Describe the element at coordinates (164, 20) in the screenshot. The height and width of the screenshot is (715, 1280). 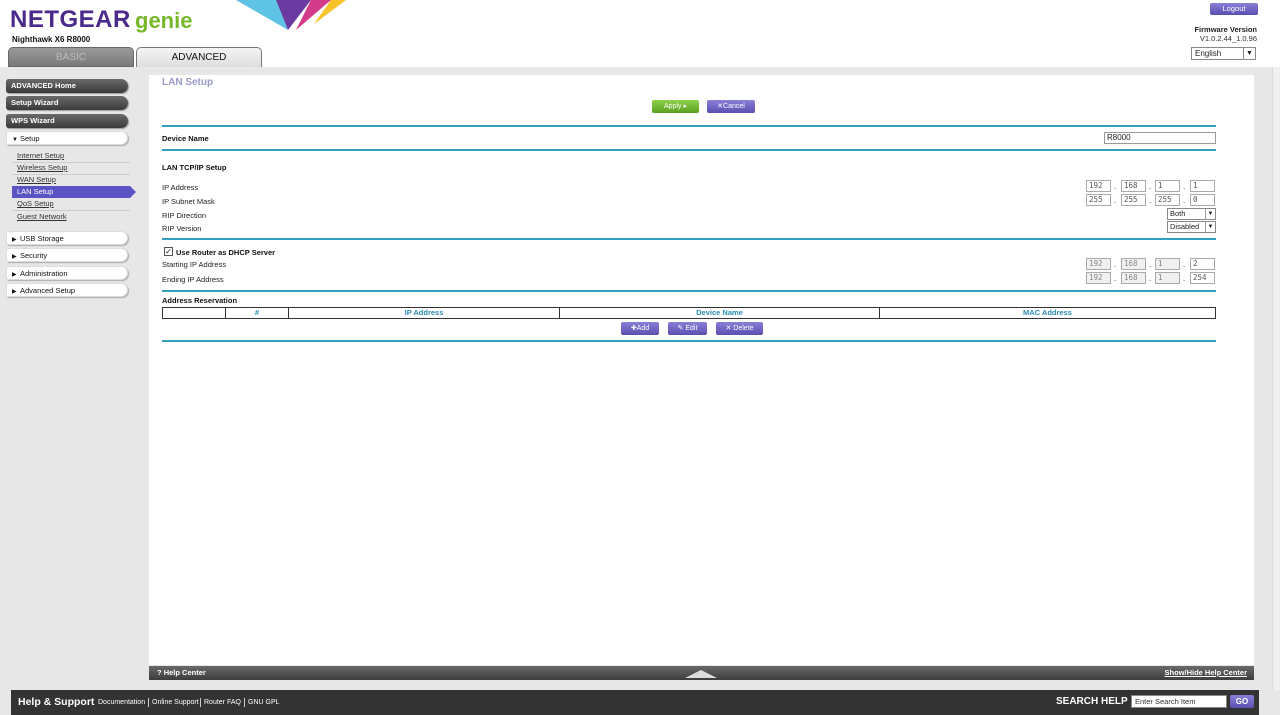
I see `genie-logo: genie` at that location.